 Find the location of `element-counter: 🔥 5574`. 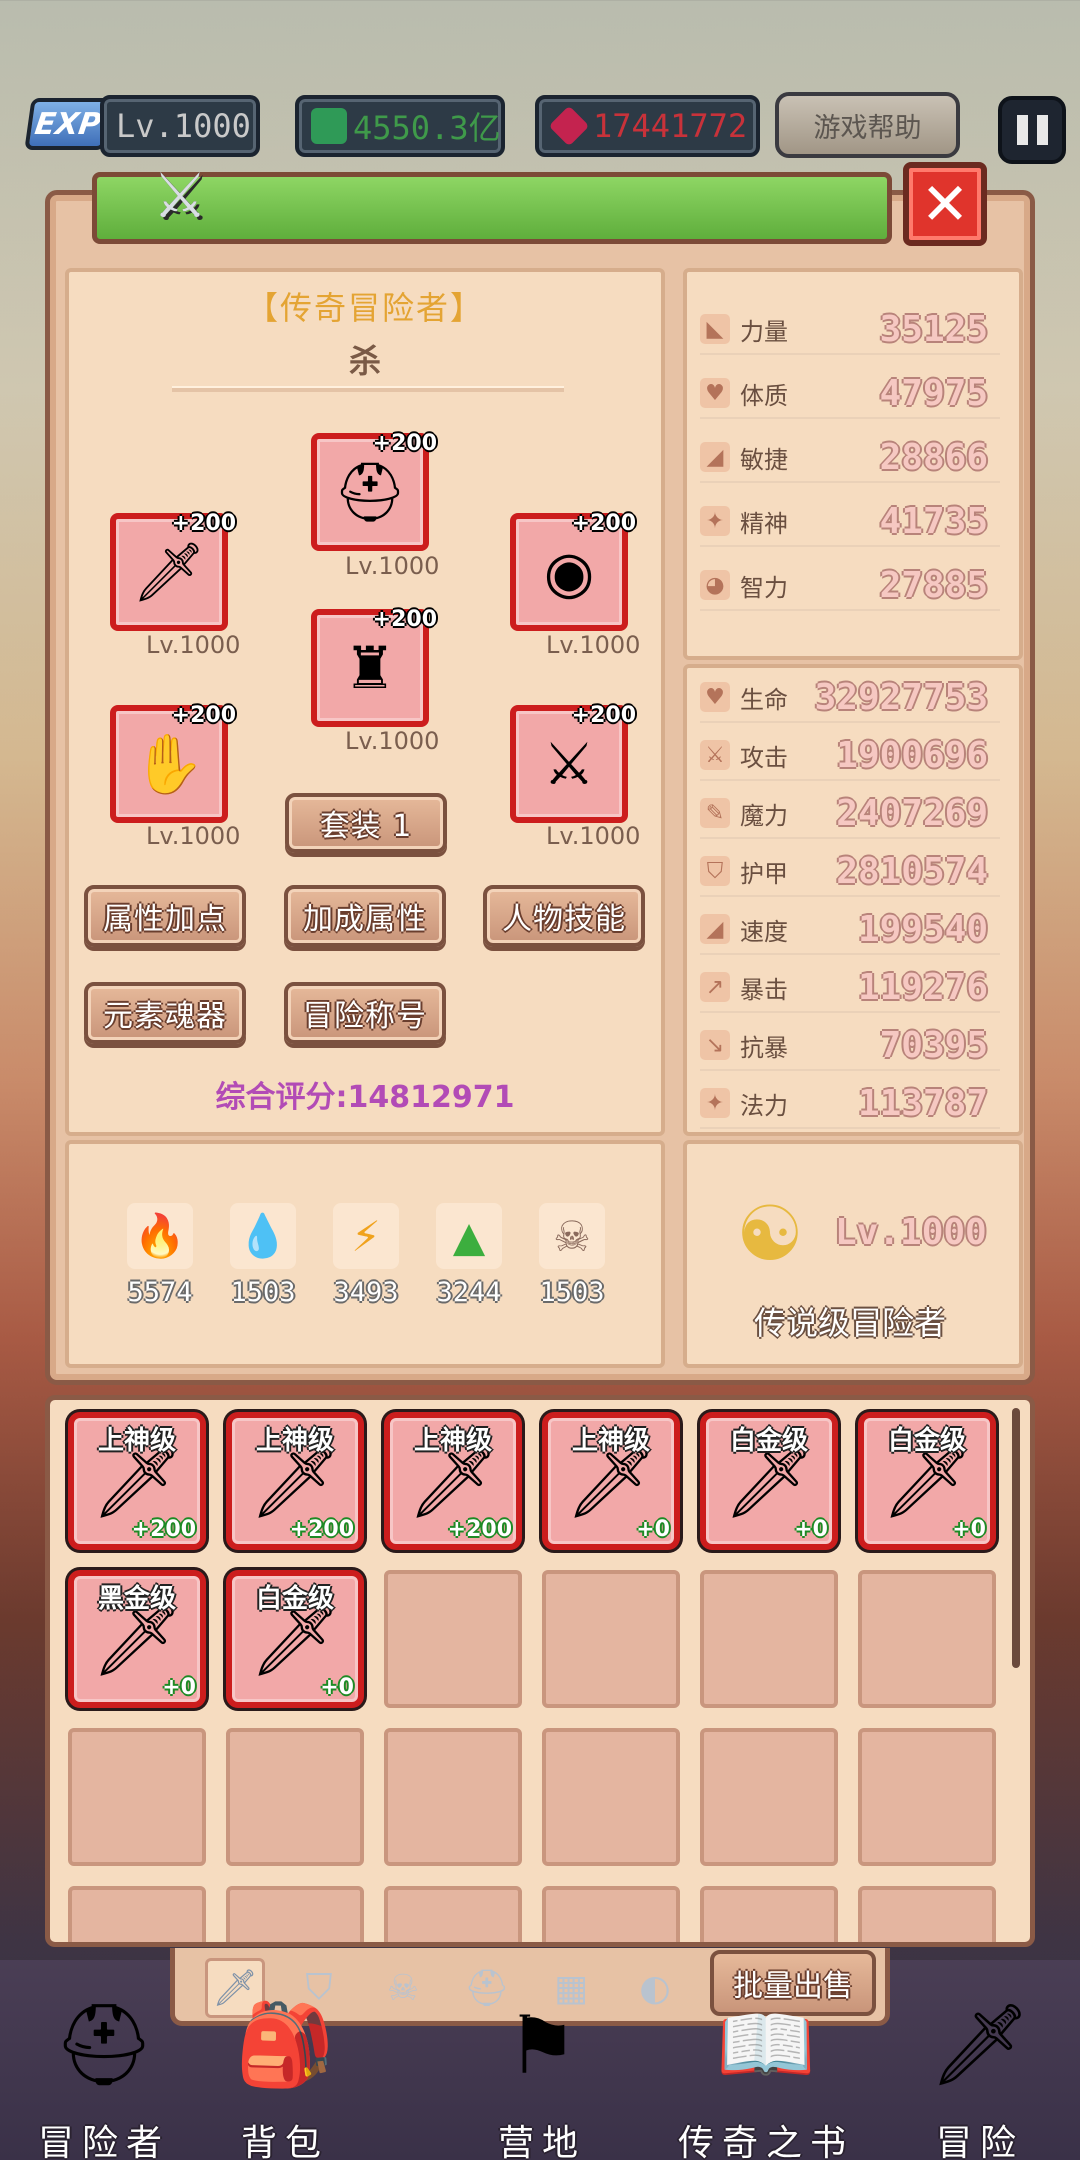

element-counter: 🔥 5574 is located at coordinates (160, 1255).